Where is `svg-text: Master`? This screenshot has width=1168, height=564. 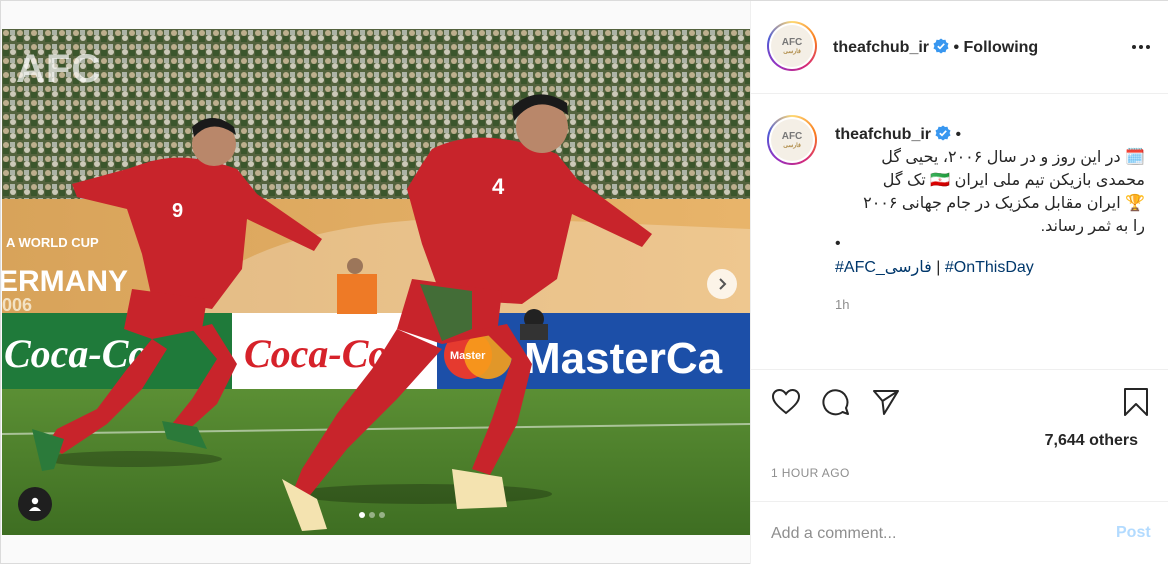 svg-text: Master is located at coordinates (468, 356).